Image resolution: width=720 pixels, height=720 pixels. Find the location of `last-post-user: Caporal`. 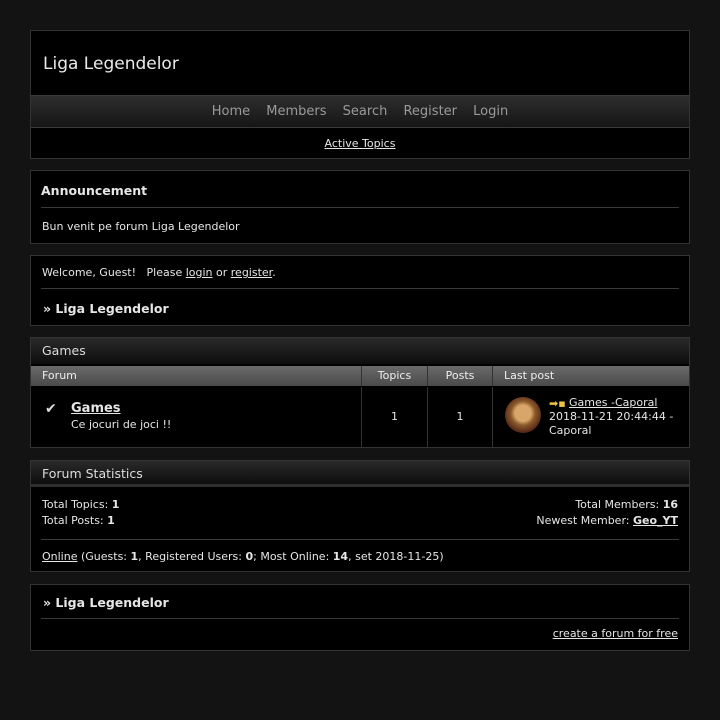

last-post-user: Caporal is located at coordinates (570, 430).